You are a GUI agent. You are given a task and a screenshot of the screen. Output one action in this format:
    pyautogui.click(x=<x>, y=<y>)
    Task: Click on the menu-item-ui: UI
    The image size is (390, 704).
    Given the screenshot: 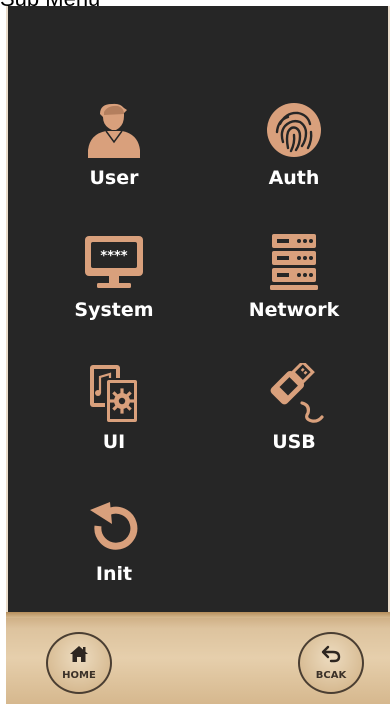 What is the action you would take?
    pyautogui.click(x=114, y=417)
    